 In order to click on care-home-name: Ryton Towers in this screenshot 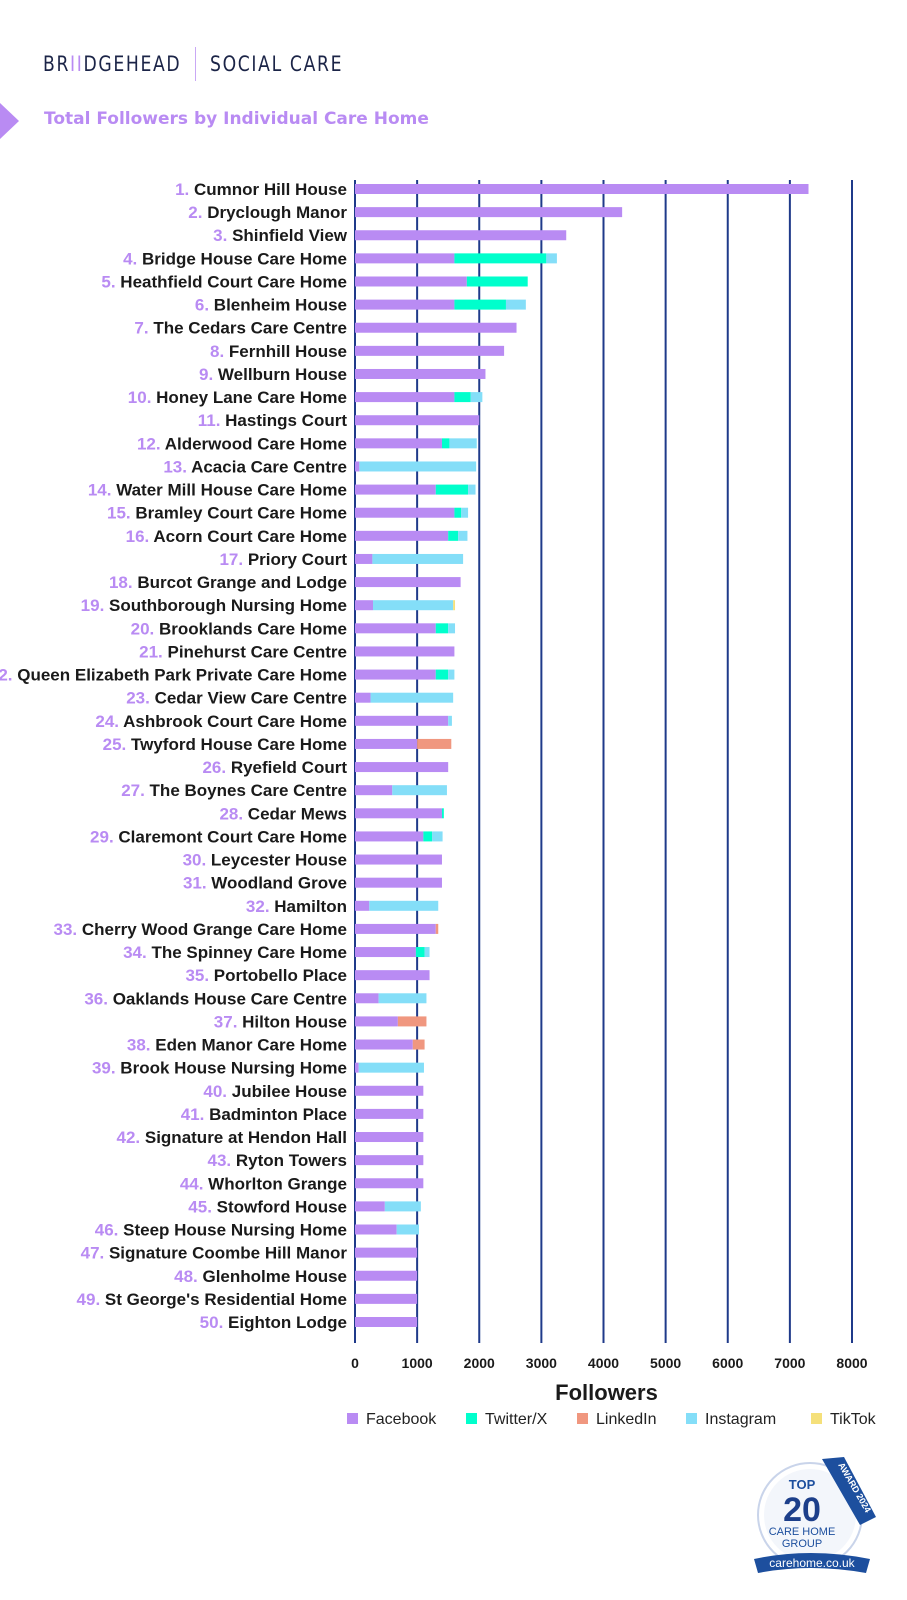, I will do `click(291, 1160)`.